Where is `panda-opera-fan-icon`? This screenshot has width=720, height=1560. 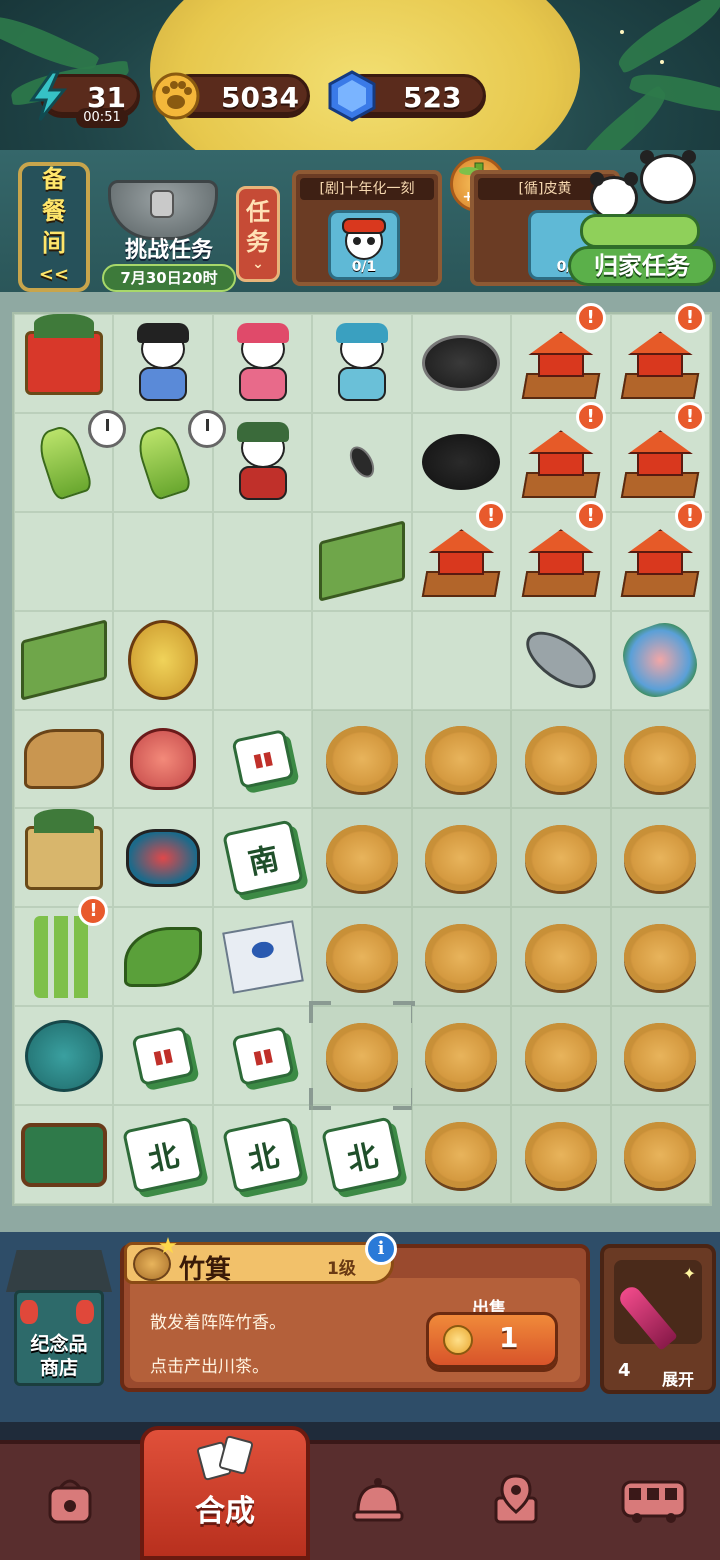
panda-opera-fan-icon is located at coordinates (362, 363).